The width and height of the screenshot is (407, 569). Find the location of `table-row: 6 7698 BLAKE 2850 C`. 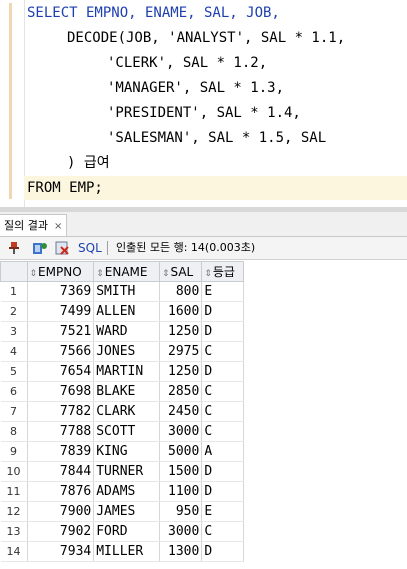

table-row: 6 7698 BLAKE 2850 C is located at coordinates (122, 391).